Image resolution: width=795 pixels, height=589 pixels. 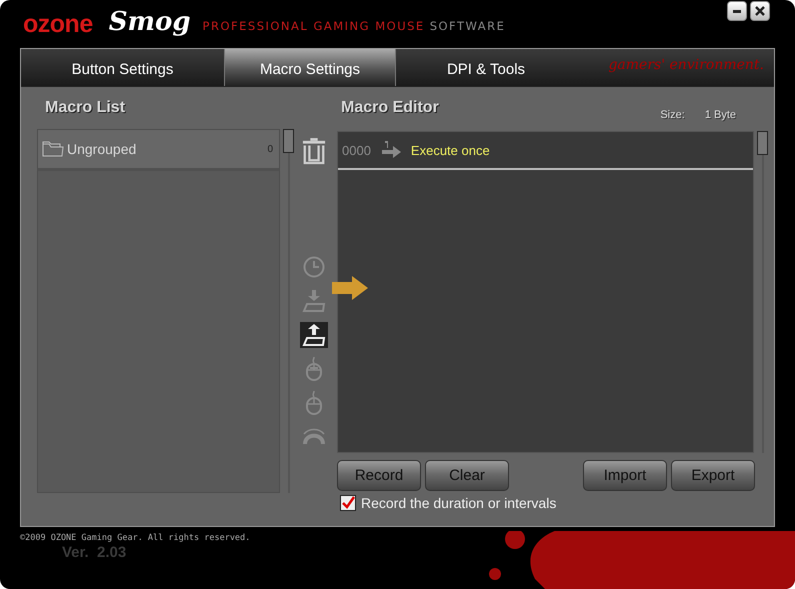 What do you see at coordinates (686, 65) in the screenshot?
I see `slogan: gamers' environment.` at bounding box center [686, 65].